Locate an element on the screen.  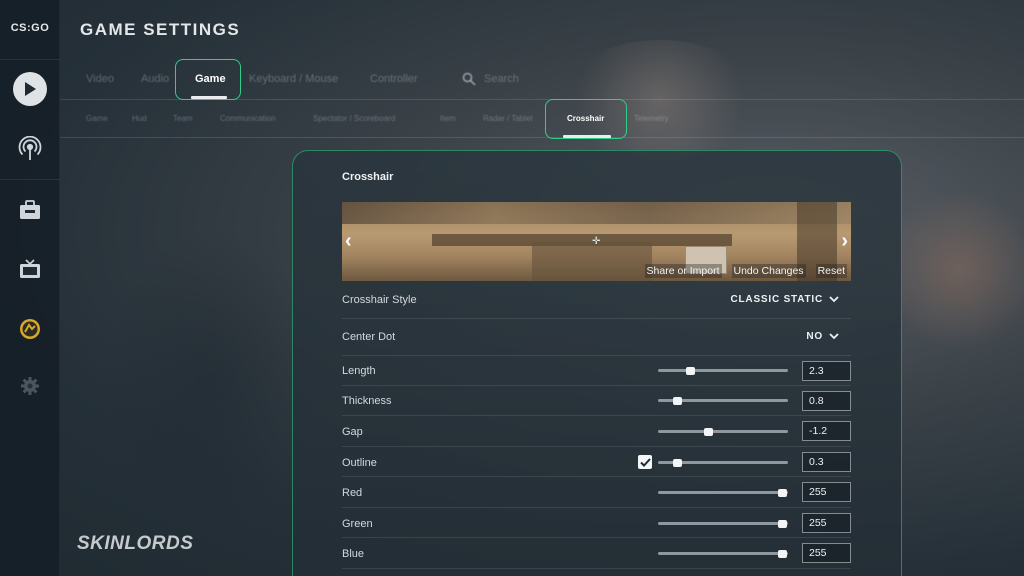
thickness-value-input: 0.8 is located at coordinates (826, 401).